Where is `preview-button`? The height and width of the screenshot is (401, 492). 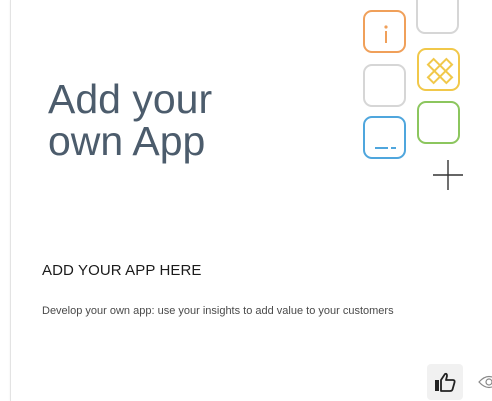
preview-button is located at coordinates (481, 382).